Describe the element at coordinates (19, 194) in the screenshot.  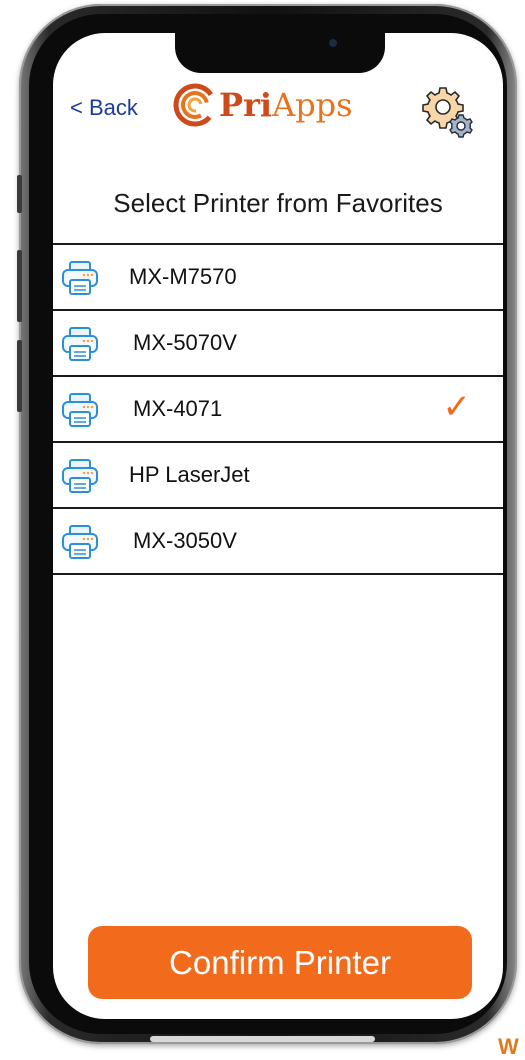
I see `mute-switch` at that location.